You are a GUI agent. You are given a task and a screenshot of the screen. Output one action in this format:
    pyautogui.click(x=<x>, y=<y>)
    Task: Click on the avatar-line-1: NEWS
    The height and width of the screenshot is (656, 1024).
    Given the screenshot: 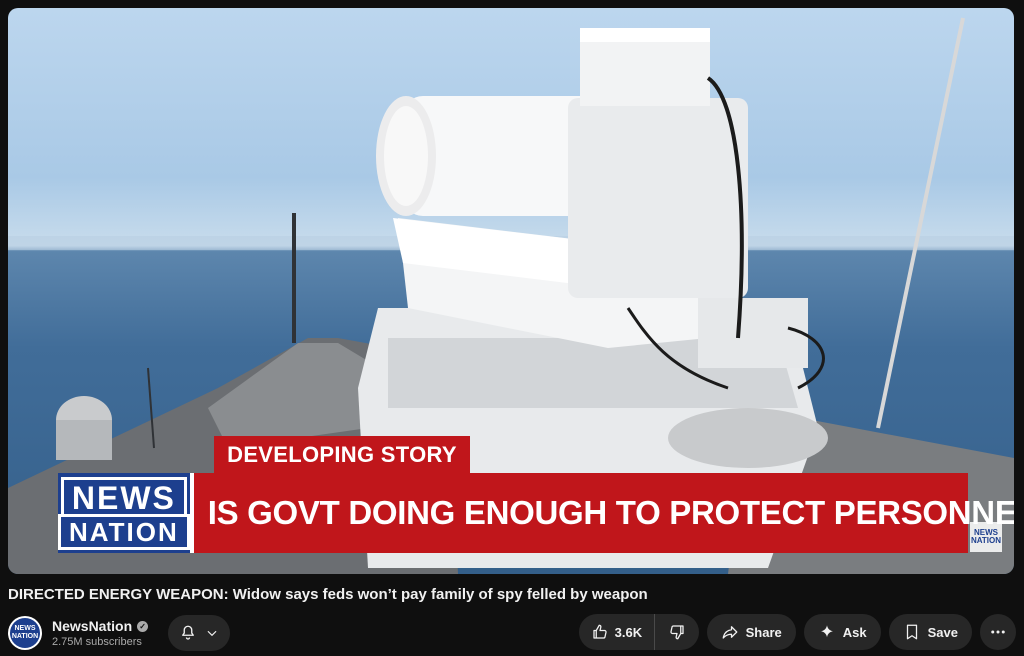 What is the action you would take?
    pyautogui.click(x=25, y=629)
    